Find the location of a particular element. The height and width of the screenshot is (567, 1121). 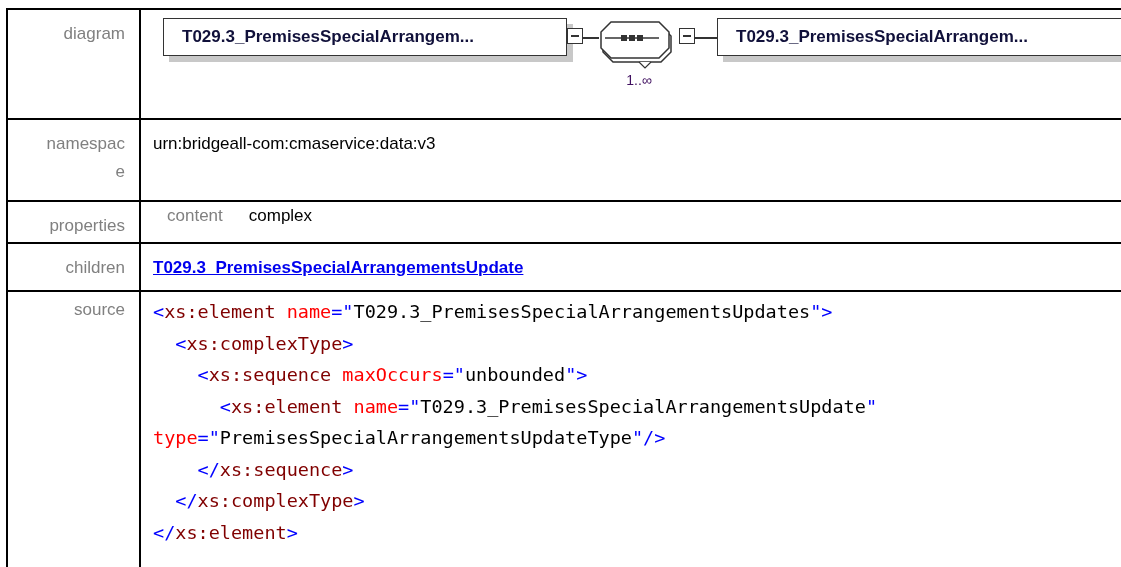

namespace-value: urn:bridgeall-com:cmaservice:data:v3 is located at coordinates (294, 143).